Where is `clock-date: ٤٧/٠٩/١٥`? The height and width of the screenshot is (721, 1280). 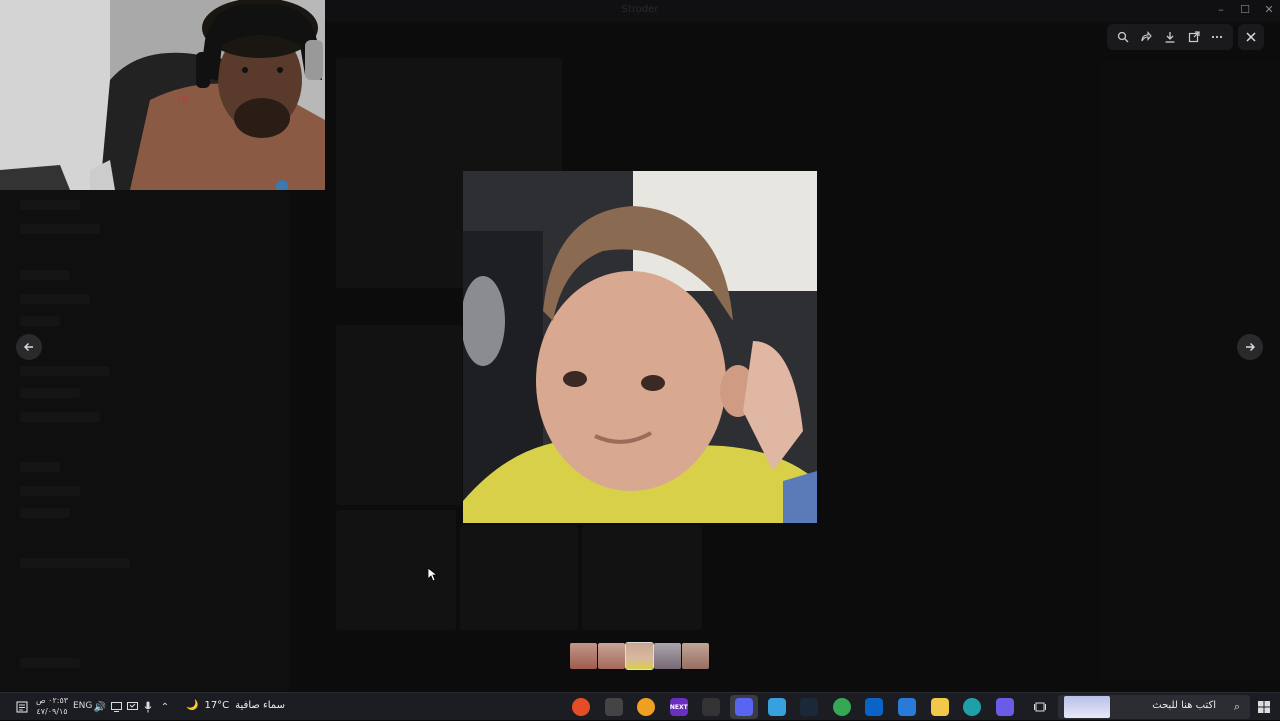
clock-date: ٤٧/٠٩/١٥ is located at coordinates (52, 711).